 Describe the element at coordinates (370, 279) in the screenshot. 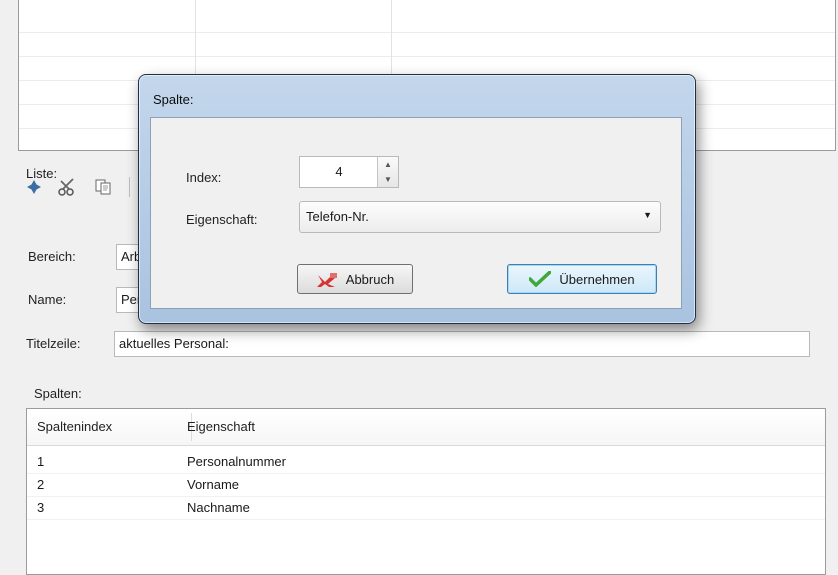

I see `cancel-button-label: Abbruch` at that location.